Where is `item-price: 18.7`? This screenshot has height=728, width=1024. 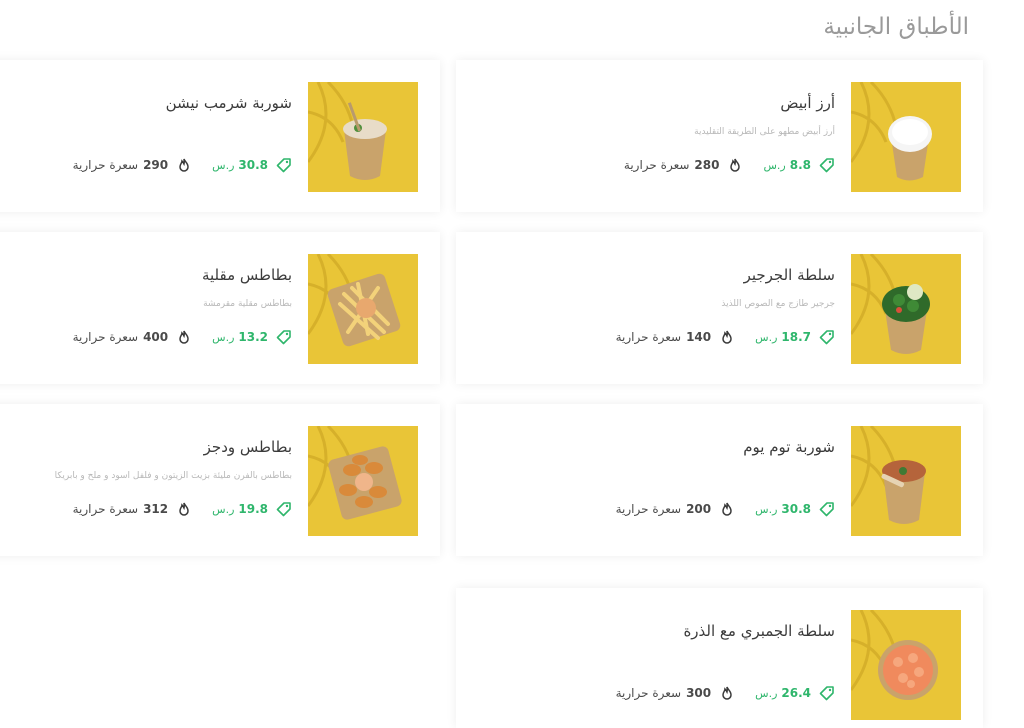
item-price: 18.7 is located at coordinates (796, 337).